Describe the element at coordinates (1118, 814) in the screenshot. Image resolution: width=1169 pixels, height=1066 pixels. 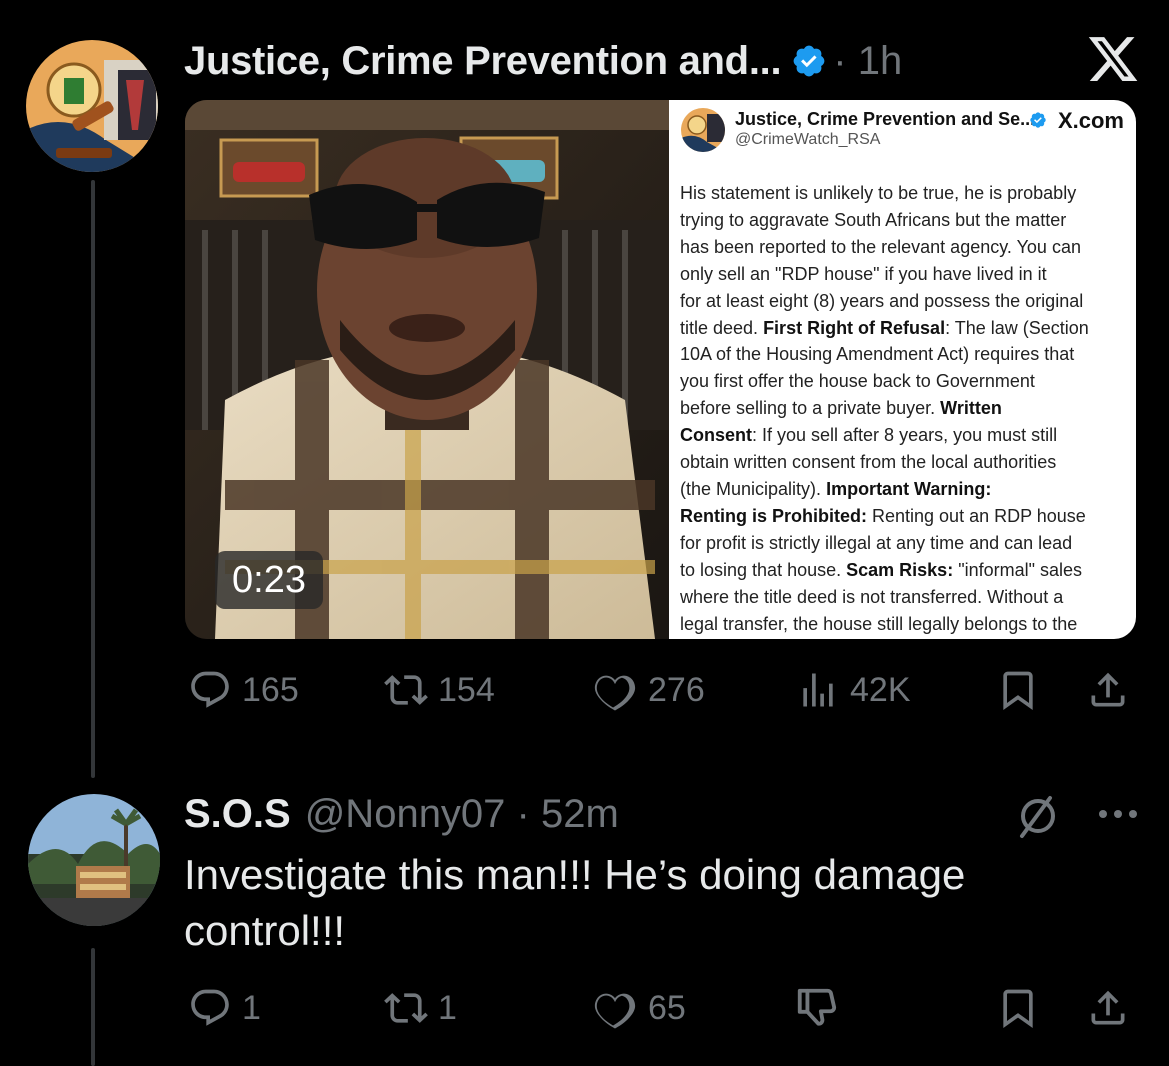
I see `more-options-icon` at that location.